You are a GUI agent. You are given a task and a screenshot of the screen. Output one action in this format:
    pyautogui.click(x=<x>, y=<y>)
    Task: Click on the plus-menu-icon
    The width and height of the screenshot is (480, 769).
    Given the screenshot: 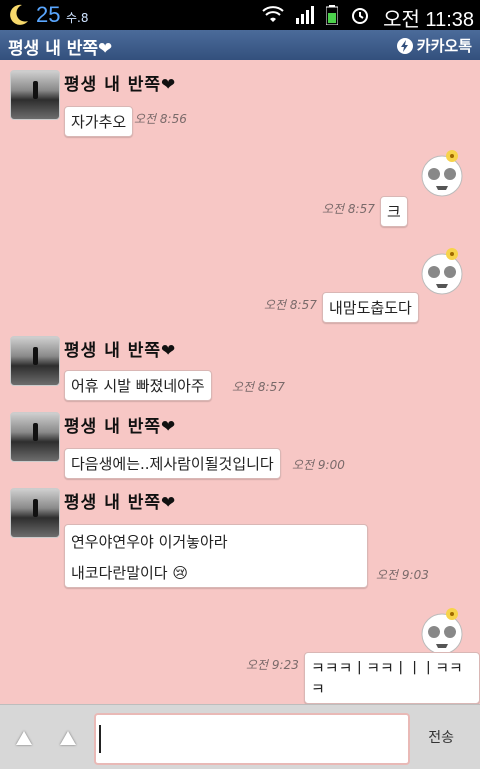 What is the action you would take?
    pyautogui.click(x=68, y=738)
    